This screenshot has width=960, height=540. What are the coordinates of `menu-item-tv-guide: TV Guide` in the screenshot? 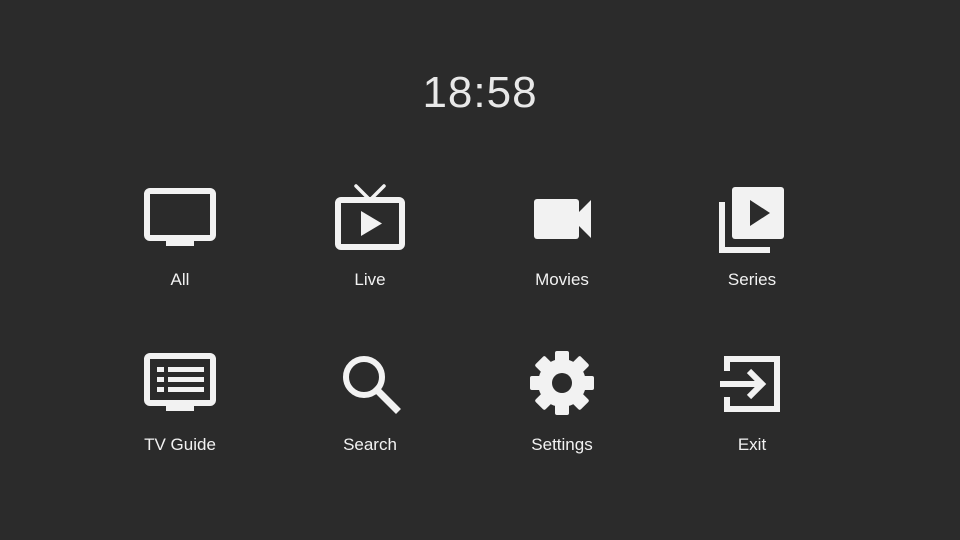 It's located at (180, 410).